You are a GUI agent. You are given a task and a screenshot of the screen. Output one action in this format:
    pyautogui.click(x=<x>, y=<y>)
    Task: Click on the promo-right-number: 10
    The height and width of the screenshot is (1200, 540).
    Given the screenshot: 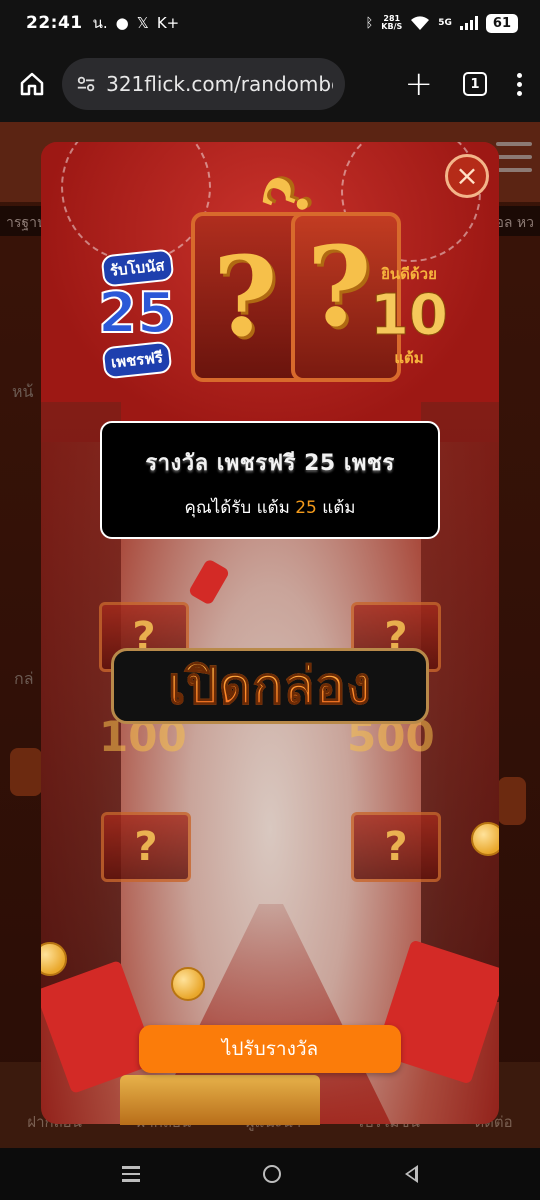 What is the action you would take?
    pyautogui.click(x=409, y=315)
    